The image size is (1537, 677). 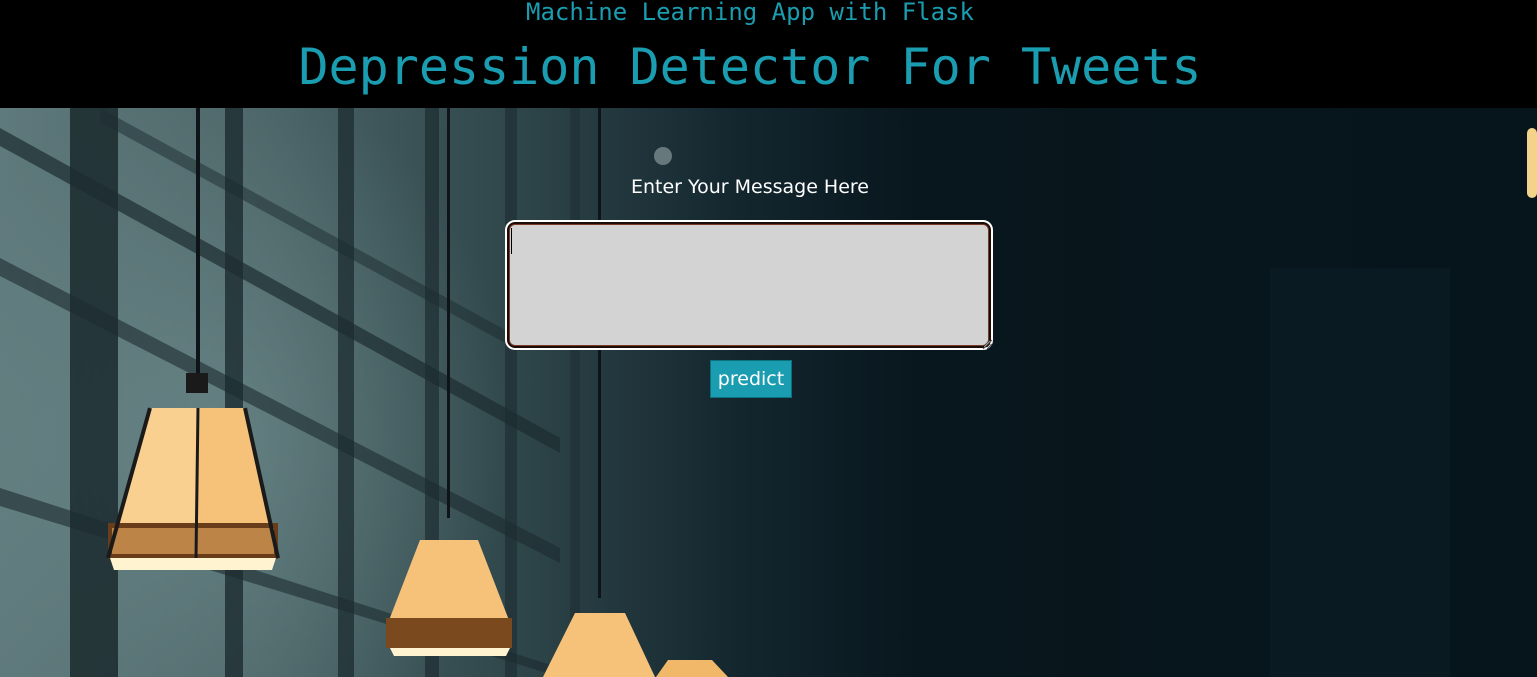 What do you see at coordinates (750, 13) in the screenshot?
I see `app-subtitle: Machine Learning App with Flask` at bounding box center [750, 13].